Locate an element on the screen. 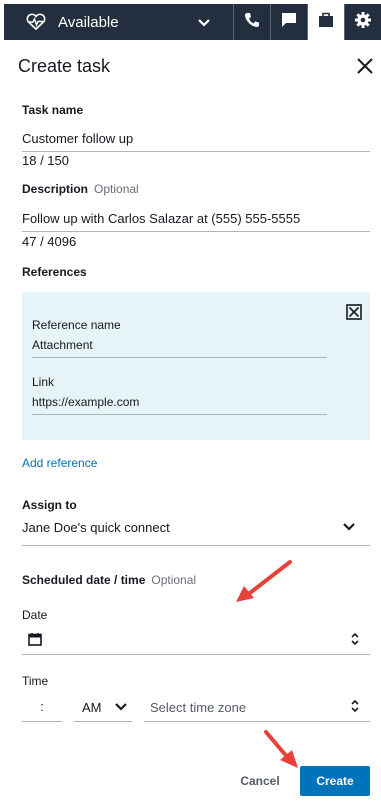 This screenshot has height=802, width=381. task-name-counter: 18 / 150 is located at coordinates (45, 160).